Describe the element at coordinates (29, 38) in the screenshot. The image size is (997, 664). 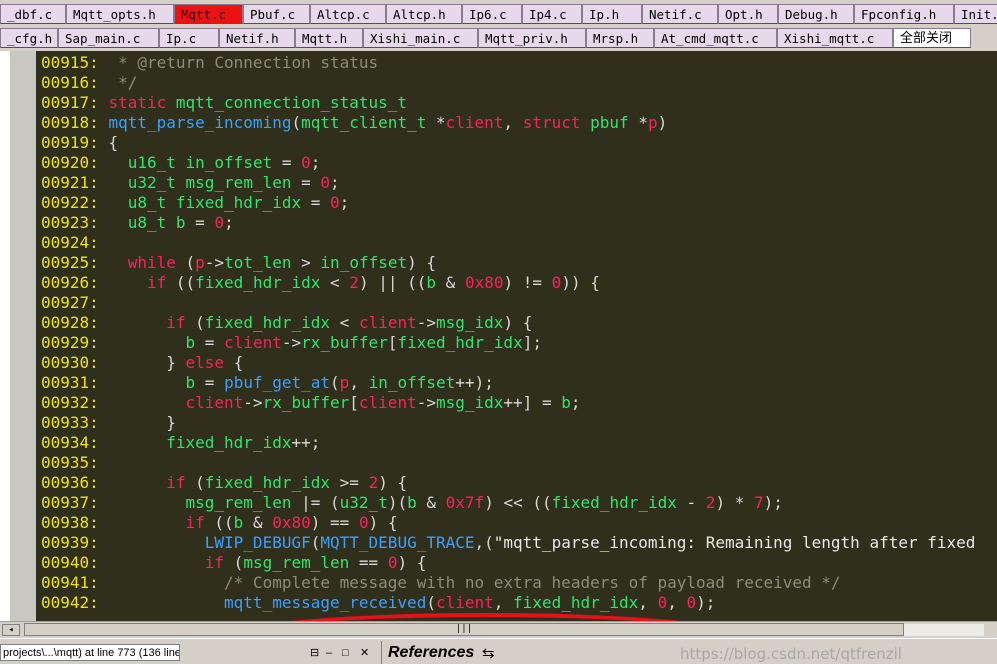
I see `tab-cfg-h: _cfg.h` at that location.